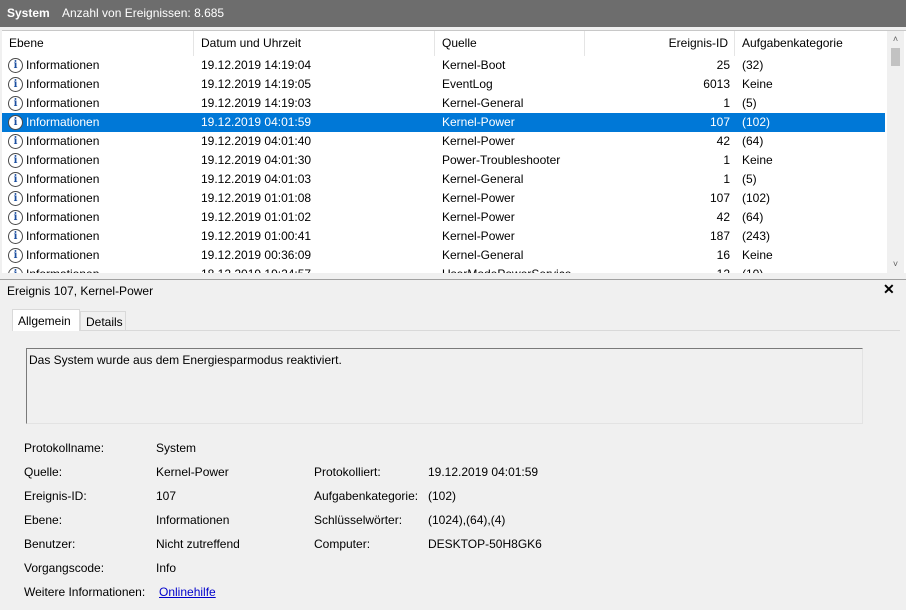 This screenshot has width=906, height=610. What do you see at coordinates (467, 84) in the screenshot?
I see `cell-source: EventLog` at bounding box center [467, 84].